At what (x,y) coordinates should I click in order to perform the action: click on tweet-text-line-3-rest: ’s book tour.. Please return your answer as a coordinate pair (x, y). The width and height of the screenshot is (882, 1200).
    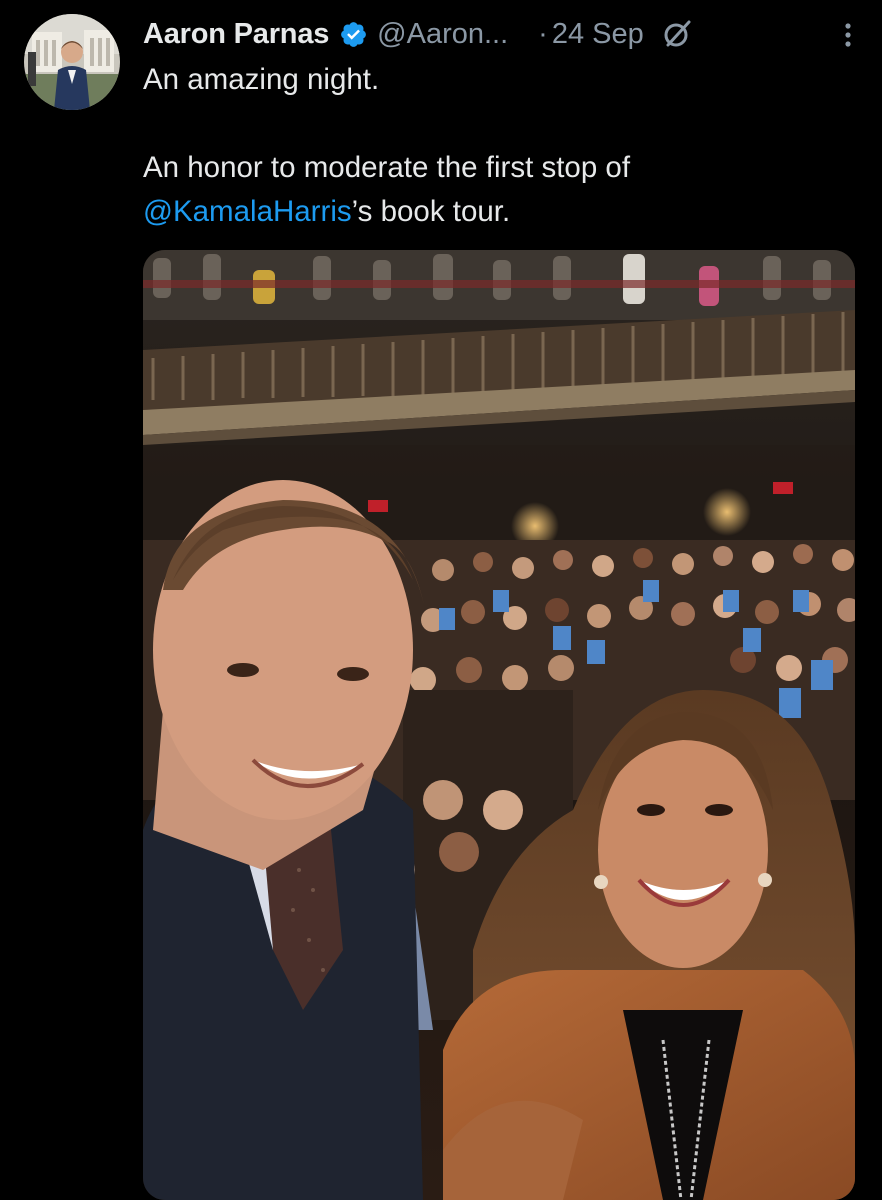
    Looking at the image, I should click on (431, 211).